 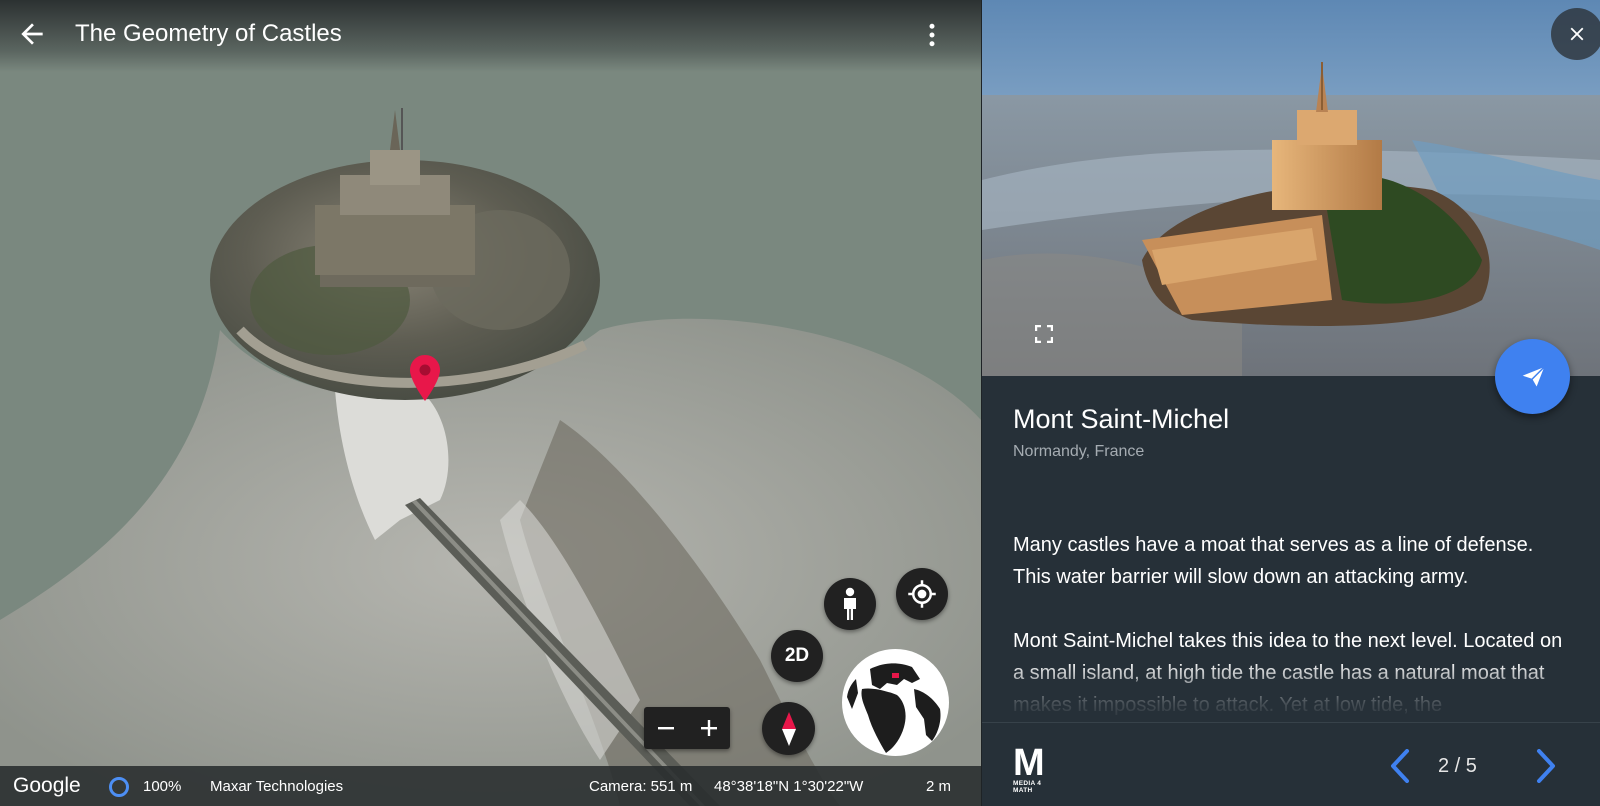 I want to click on zoom-out-button, so click(x=665, y=728).